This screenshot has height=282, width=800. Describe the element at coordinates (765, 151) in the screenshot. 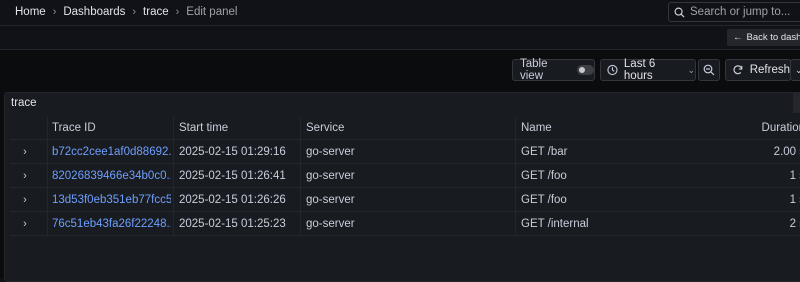

I see `duration-cell: 2.00 s` at that location.